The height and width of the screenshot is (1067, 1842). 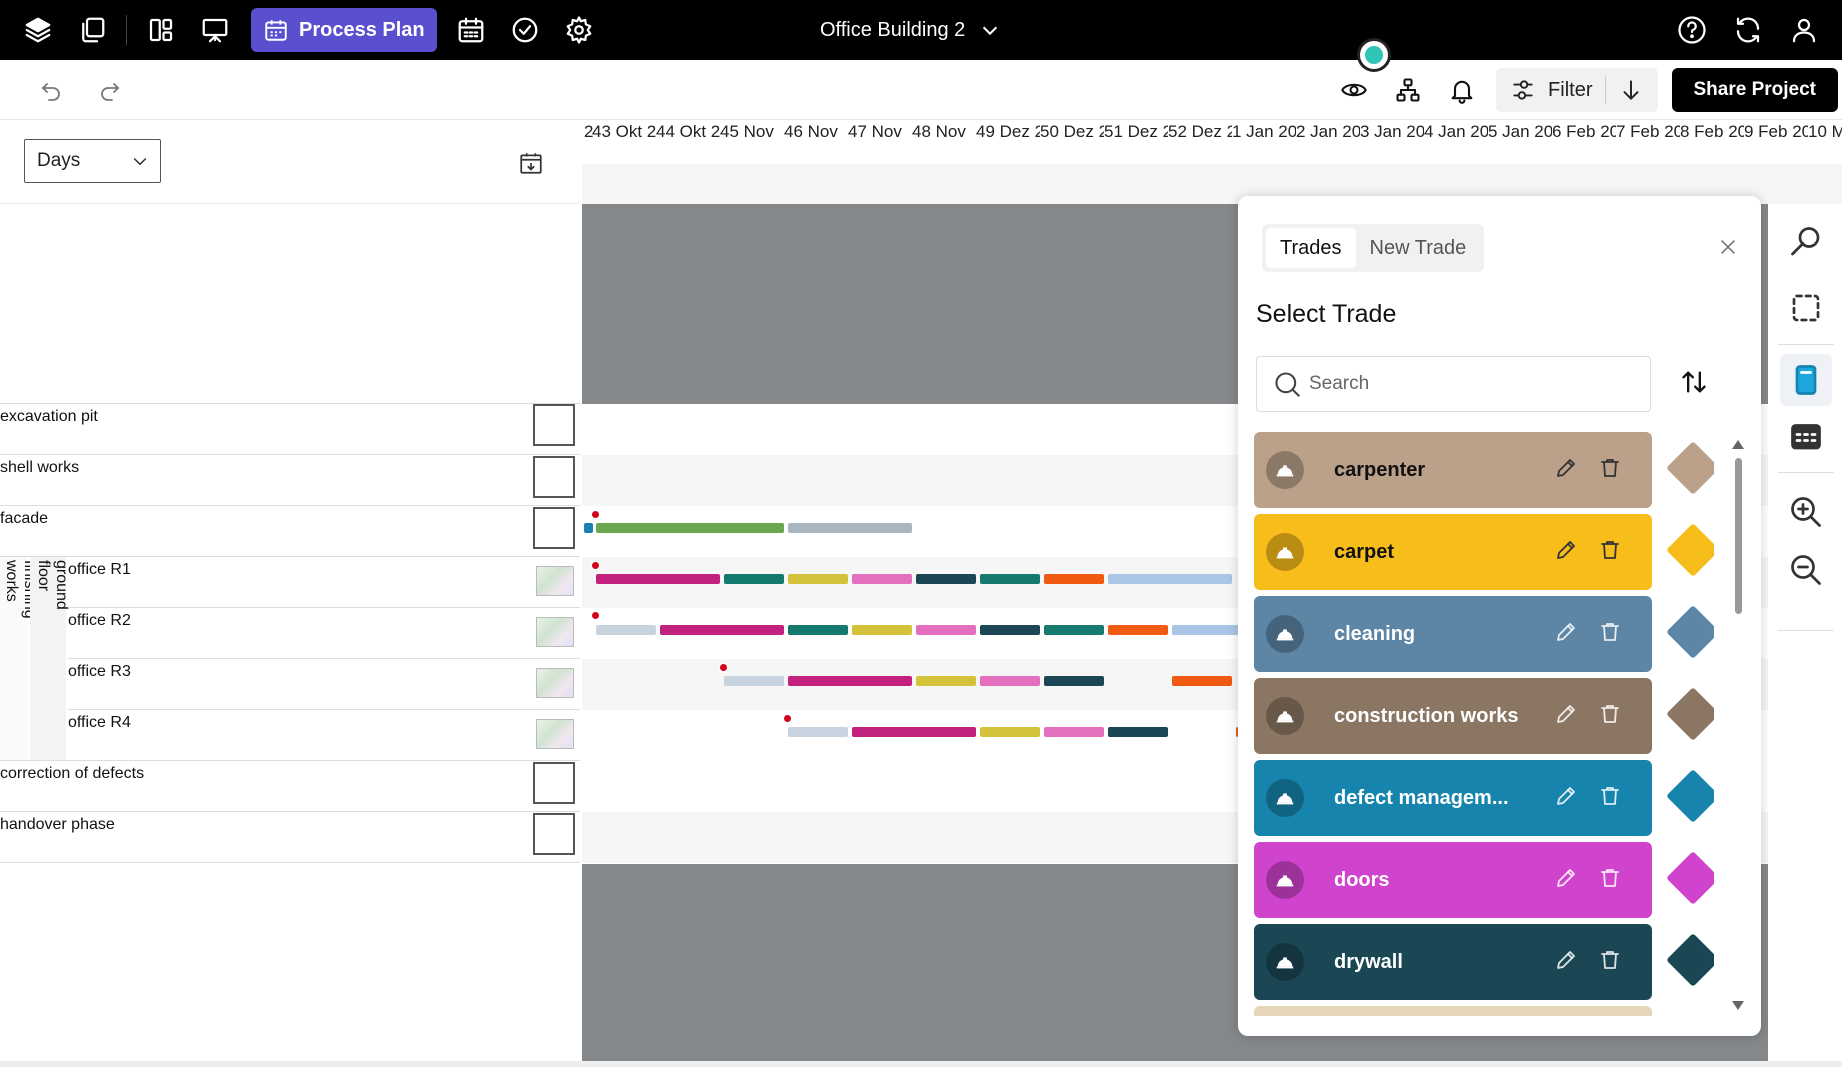 I want to click on trade-item: construction works, so click(x=1484, y=716).